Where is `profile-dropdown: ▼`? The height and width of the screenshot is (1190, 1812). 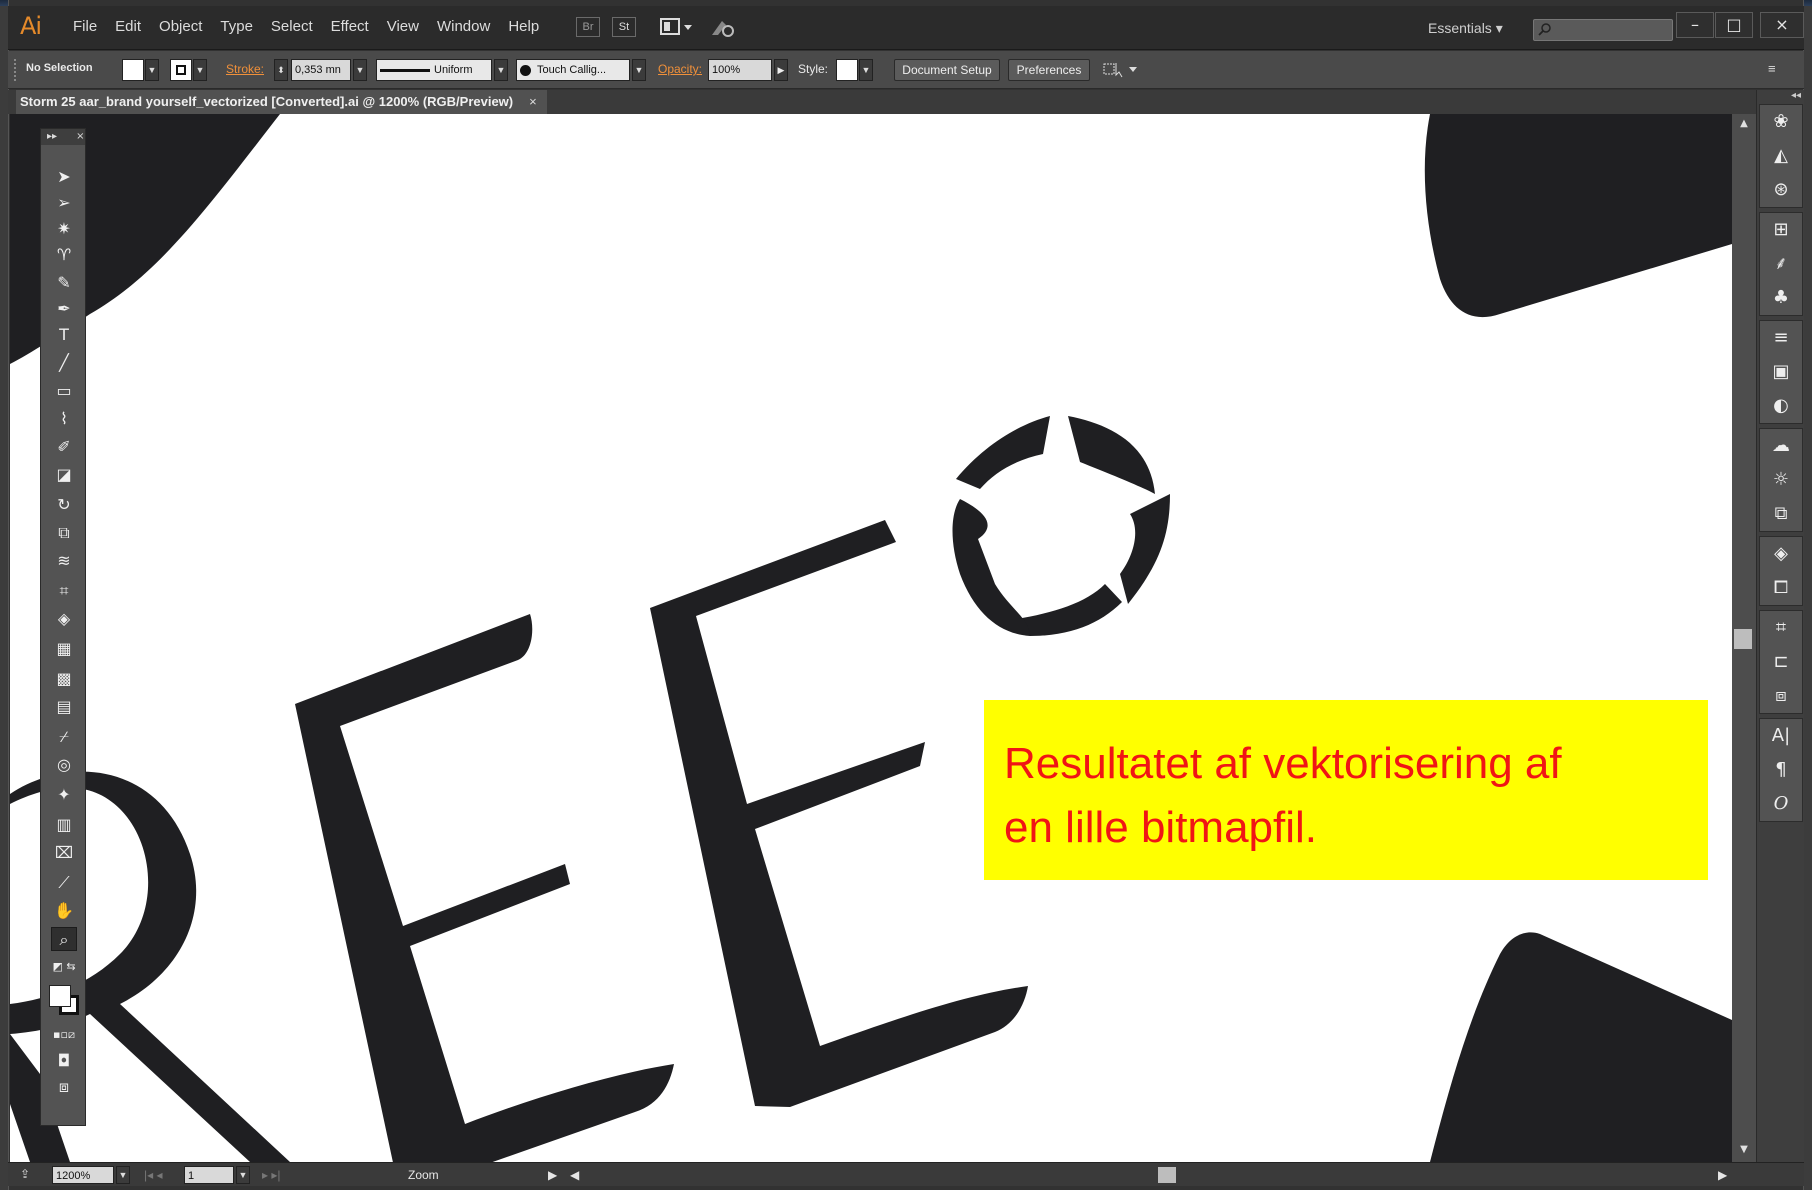 profile-dropdown: ▼ is located at coordinates (501, 70).